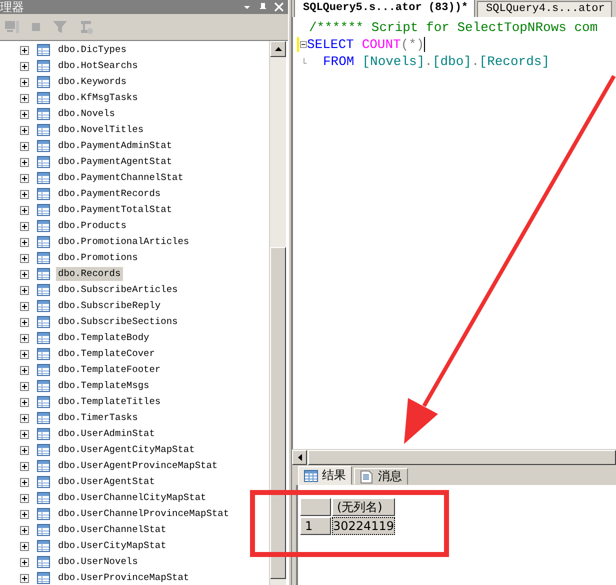 The width and height of the screenshot is (616, 585). What do you see at coordinates (277, 313) in the screenshot?
I see `vertical-scrollbar` at bounding box center [277, 313].